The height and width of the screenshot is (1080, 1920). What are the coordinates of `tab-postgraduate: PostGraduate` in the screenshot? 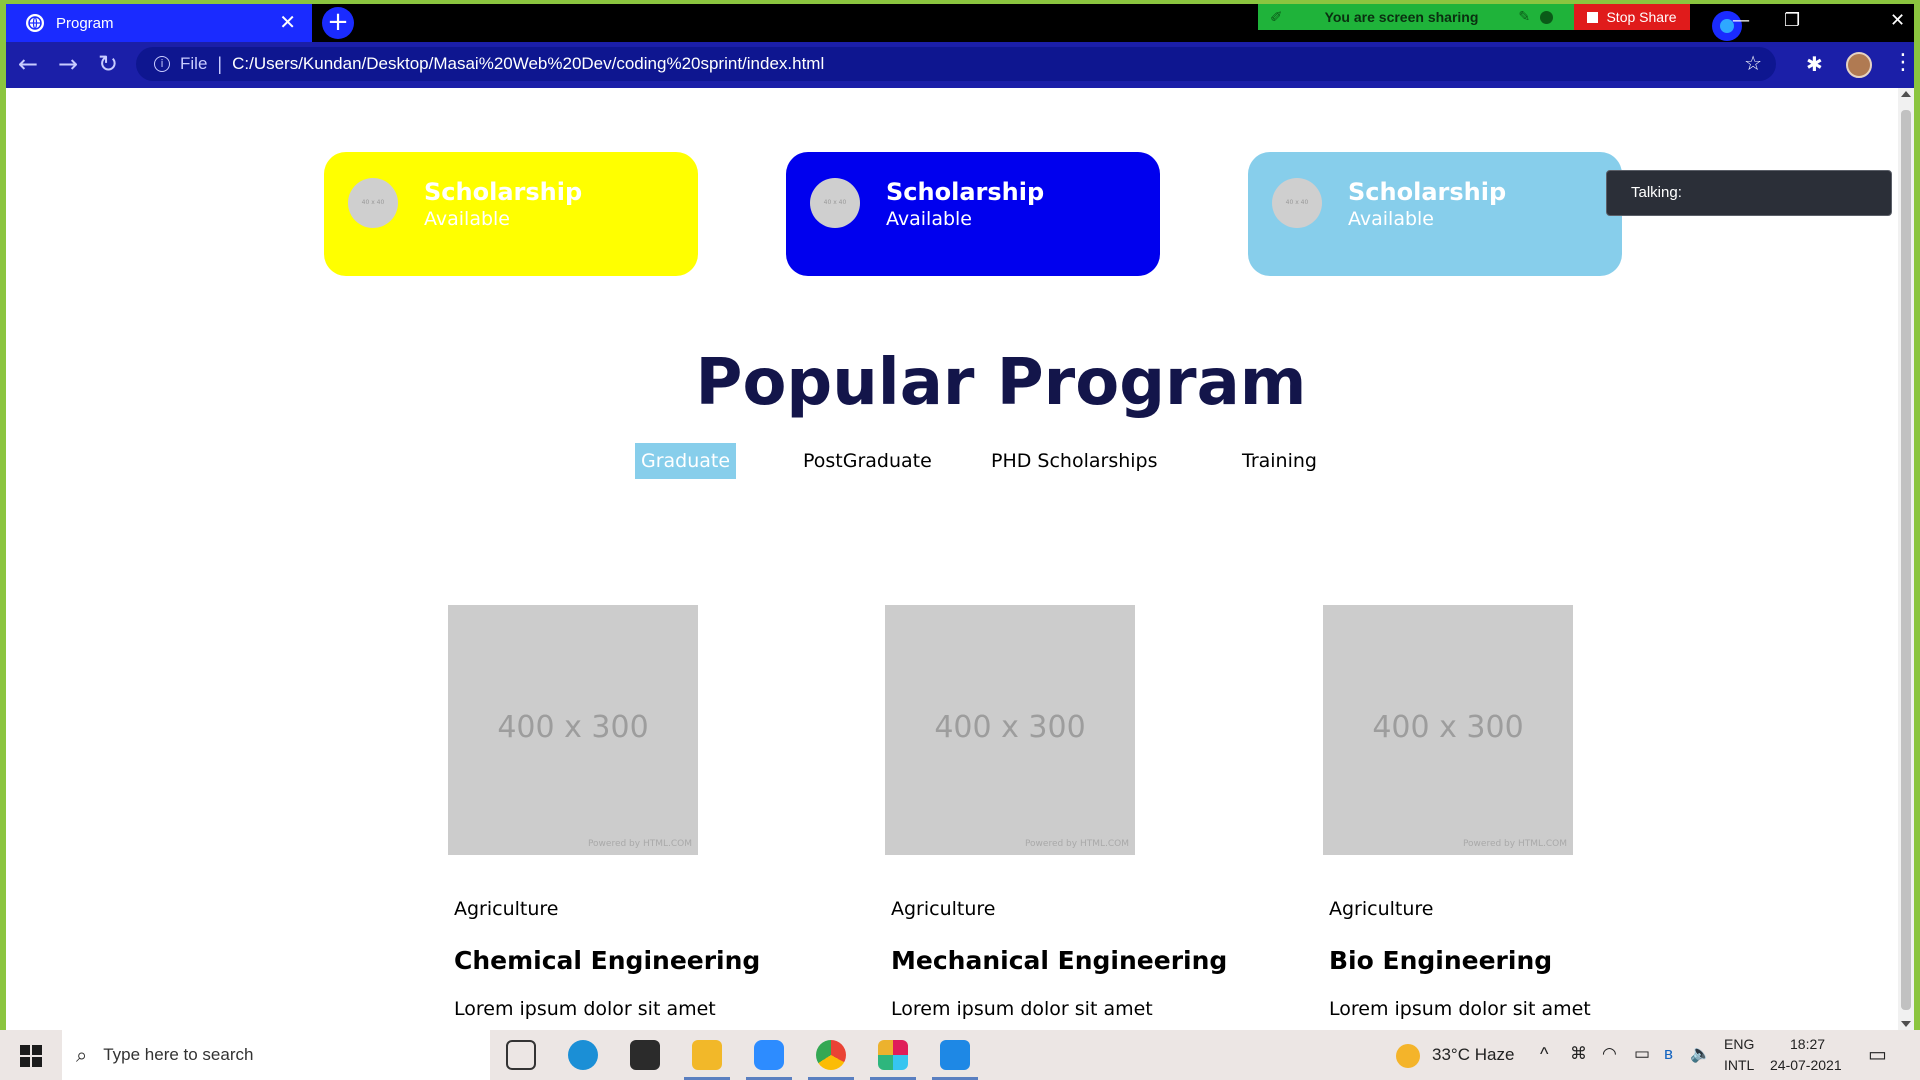 It's located at (867, 461).